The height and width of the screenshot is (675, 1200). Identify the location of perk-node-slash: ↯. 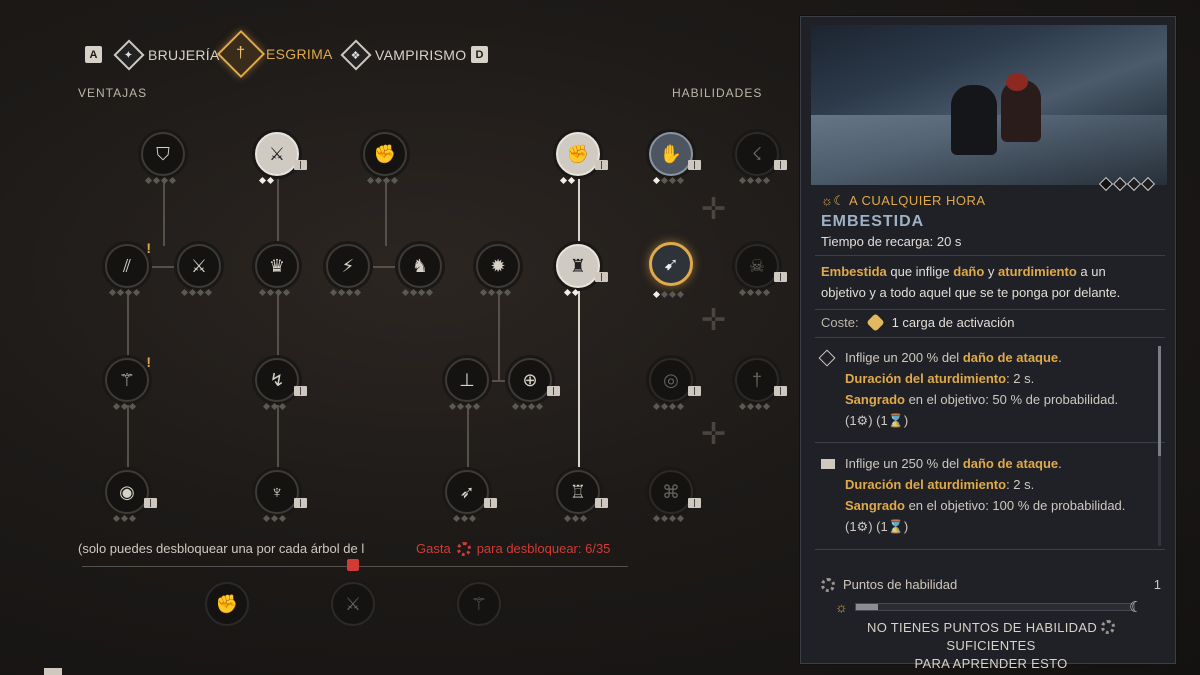
(281, 380).